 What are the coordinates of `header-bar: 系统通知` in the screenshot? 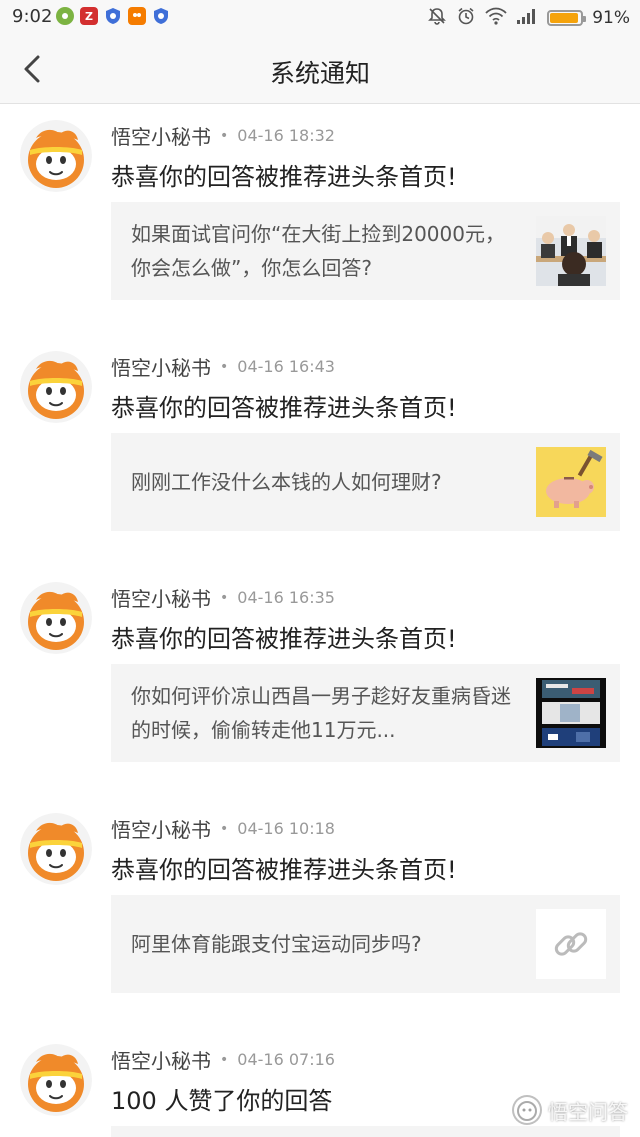 It's located at (320, 69).